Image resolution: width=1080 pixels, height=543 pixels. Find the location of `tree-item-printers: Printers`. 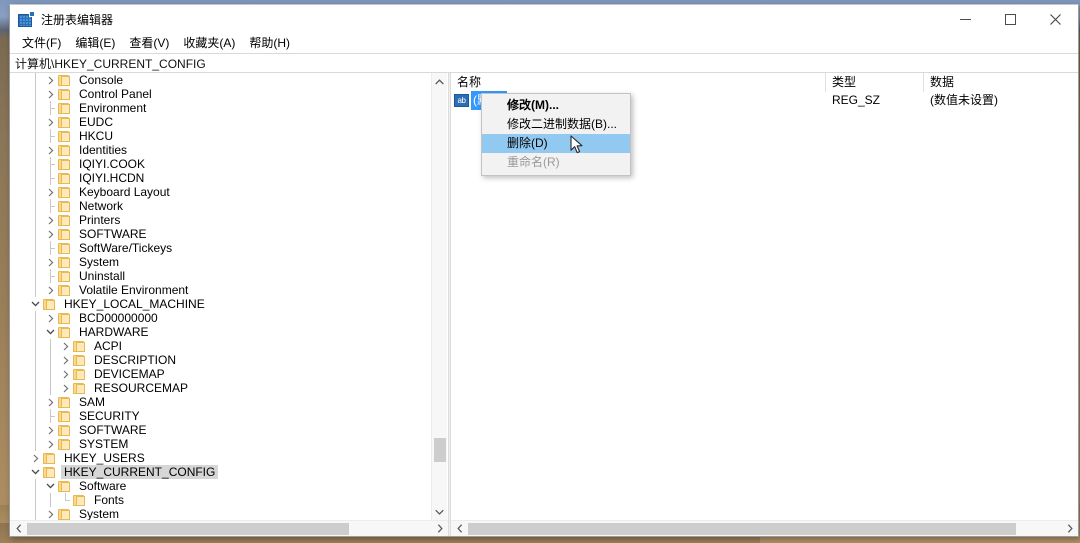

tree-item-printers: Printers is located at coordinates (221, 220).